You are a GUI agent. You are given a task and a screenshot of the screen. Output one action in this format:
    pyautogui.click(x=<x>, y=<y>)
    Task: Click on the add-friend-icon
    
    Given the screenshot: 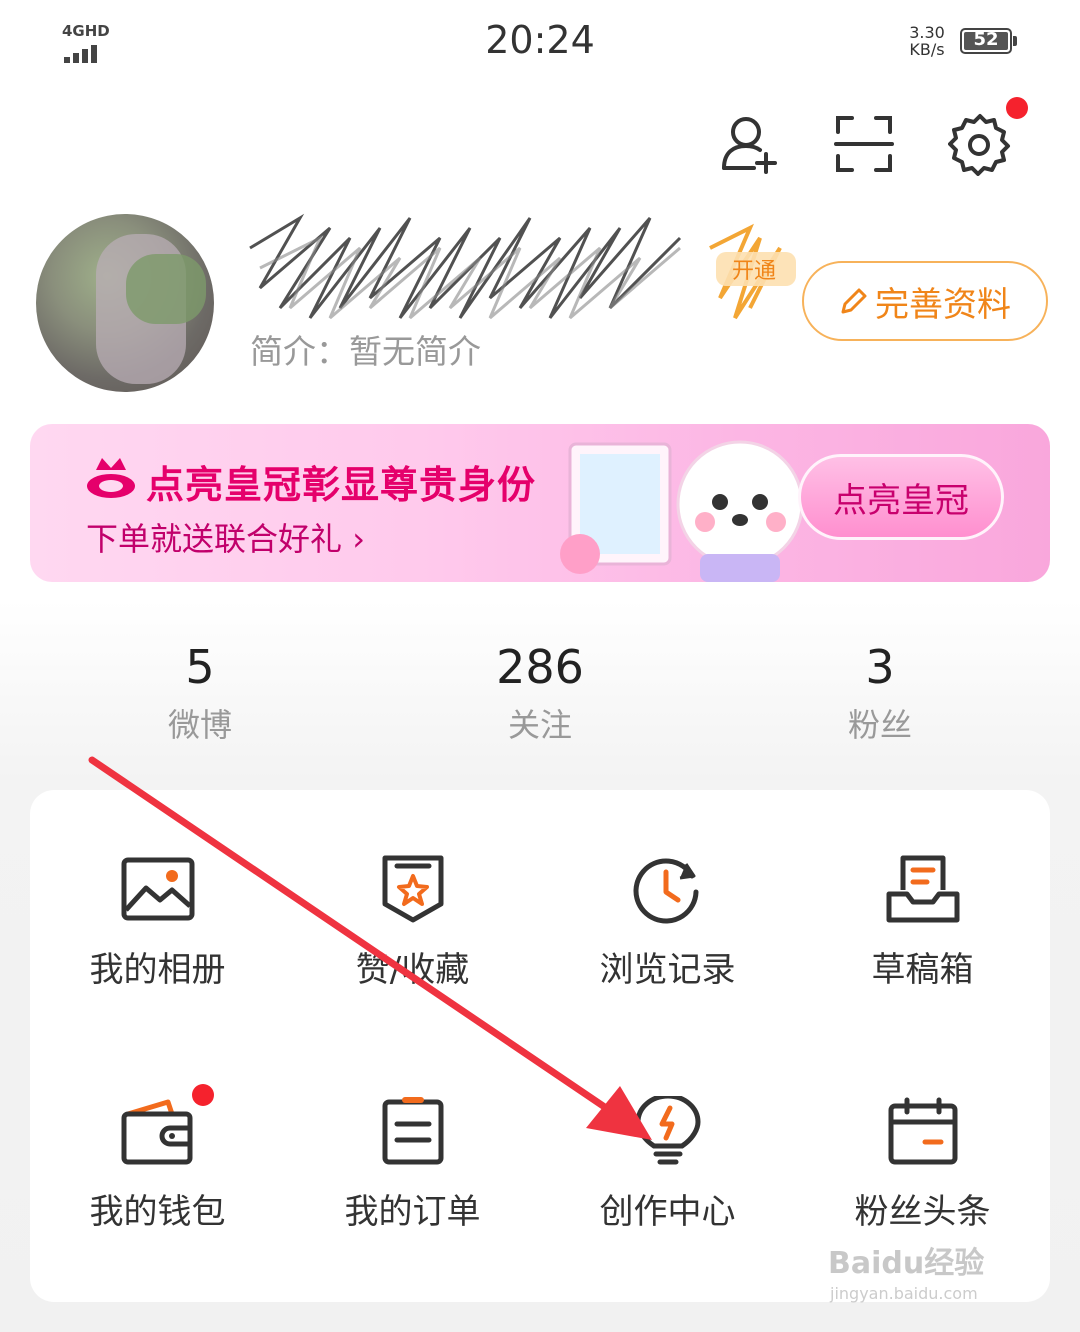 What is the action you would take?
    pyautogui.click(x=750, y=144)
    